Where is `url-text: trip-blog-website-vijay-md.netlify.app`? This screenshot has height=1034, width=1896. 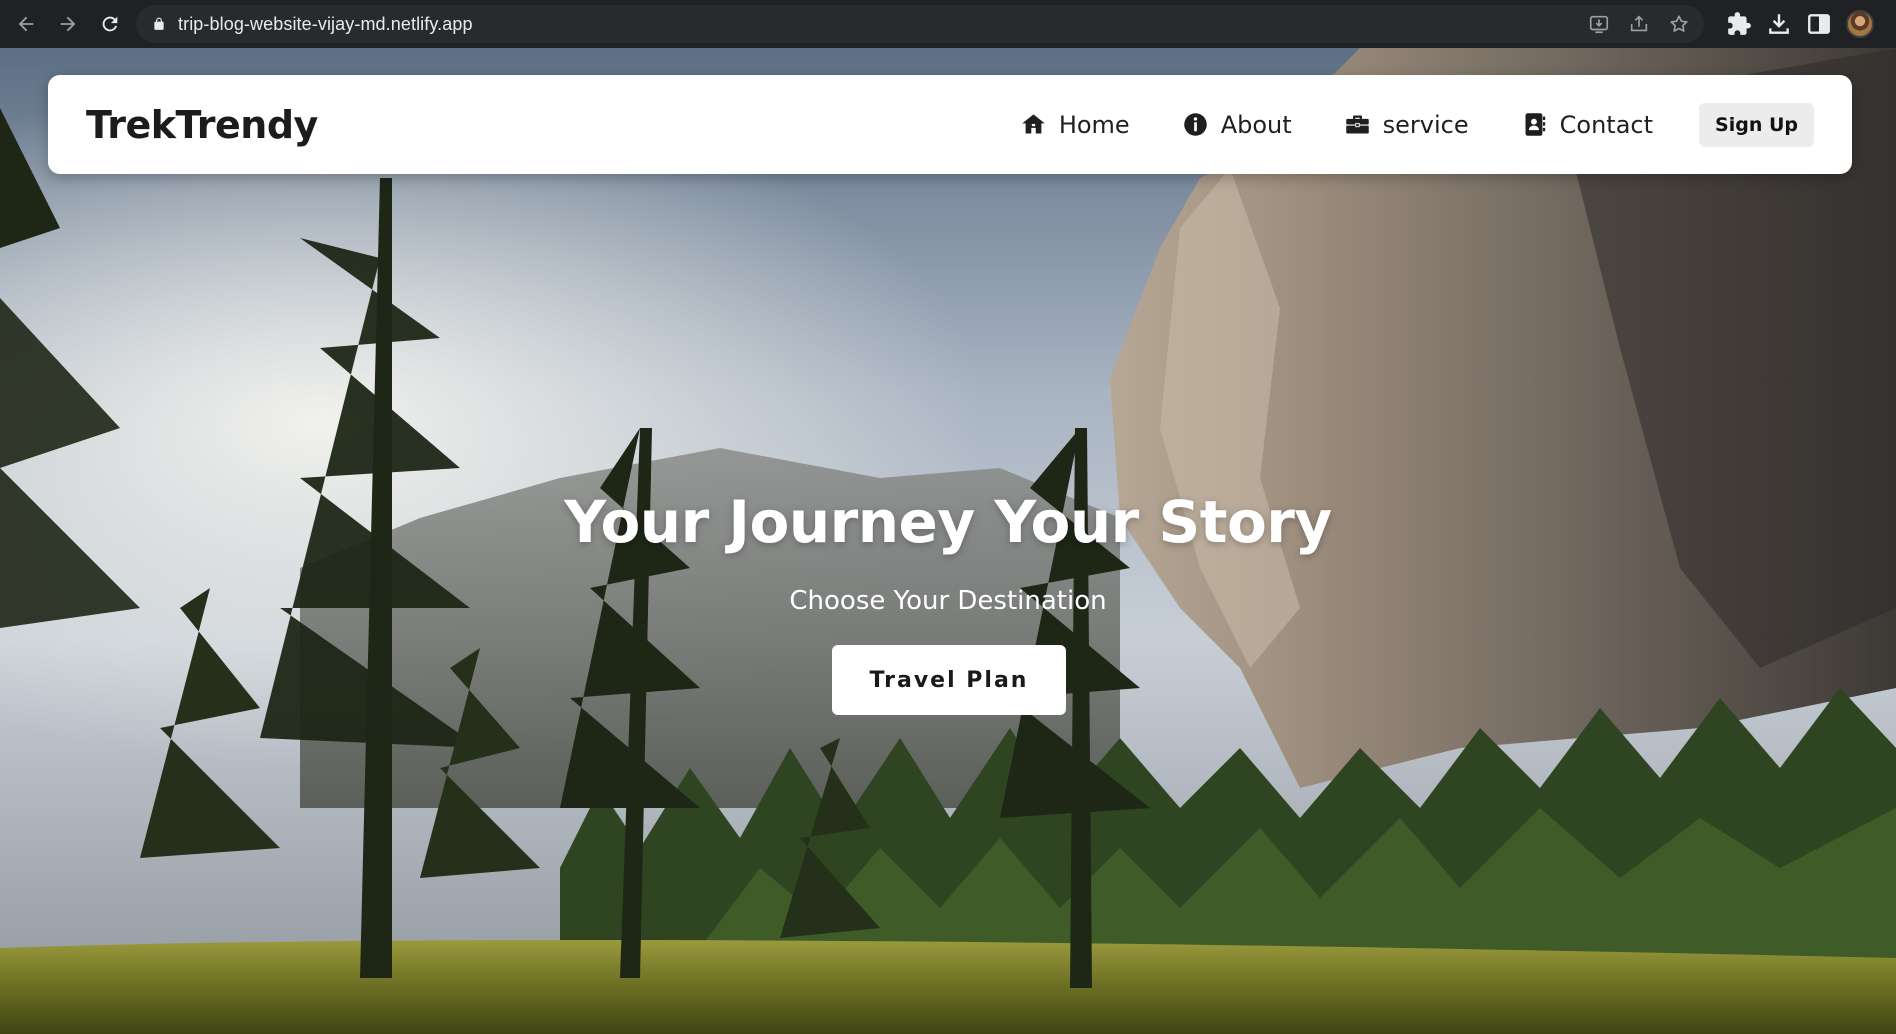 url-text: trip-blog-website-vijay-md.netlify.app is located at coordinates (325, 24).